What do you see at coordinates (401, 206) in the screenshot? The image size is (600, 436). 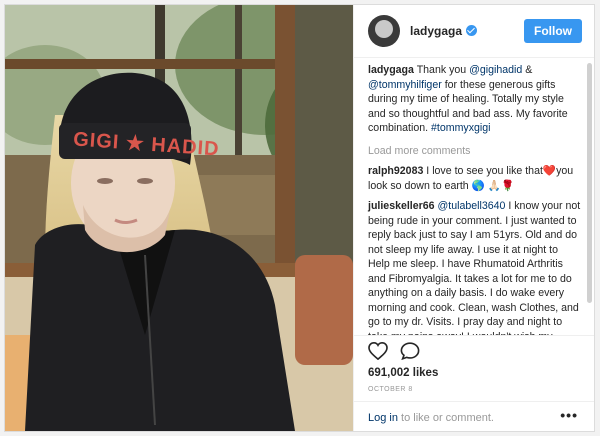 I see `comment-username: julieskeller66` at bounding box center [401, 206].